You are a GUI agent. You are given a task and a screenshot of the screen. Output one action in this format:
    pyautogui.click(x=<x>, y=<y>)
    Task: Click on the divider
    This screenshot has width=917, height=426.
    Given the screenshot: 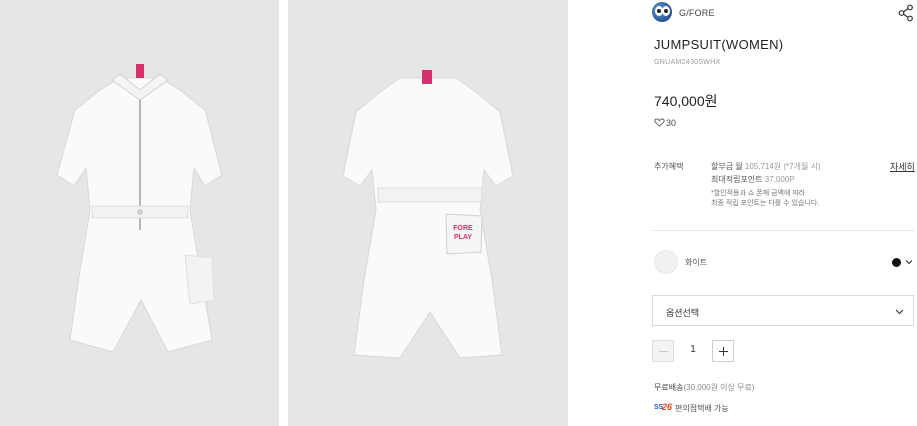 What is the action you would take?
    pyautogui.click(x=783, y=230)
    